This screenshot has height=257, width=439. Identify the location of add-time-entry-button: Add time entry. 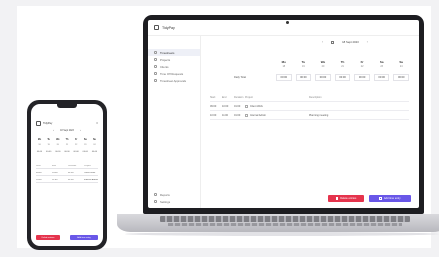
(390, 198).